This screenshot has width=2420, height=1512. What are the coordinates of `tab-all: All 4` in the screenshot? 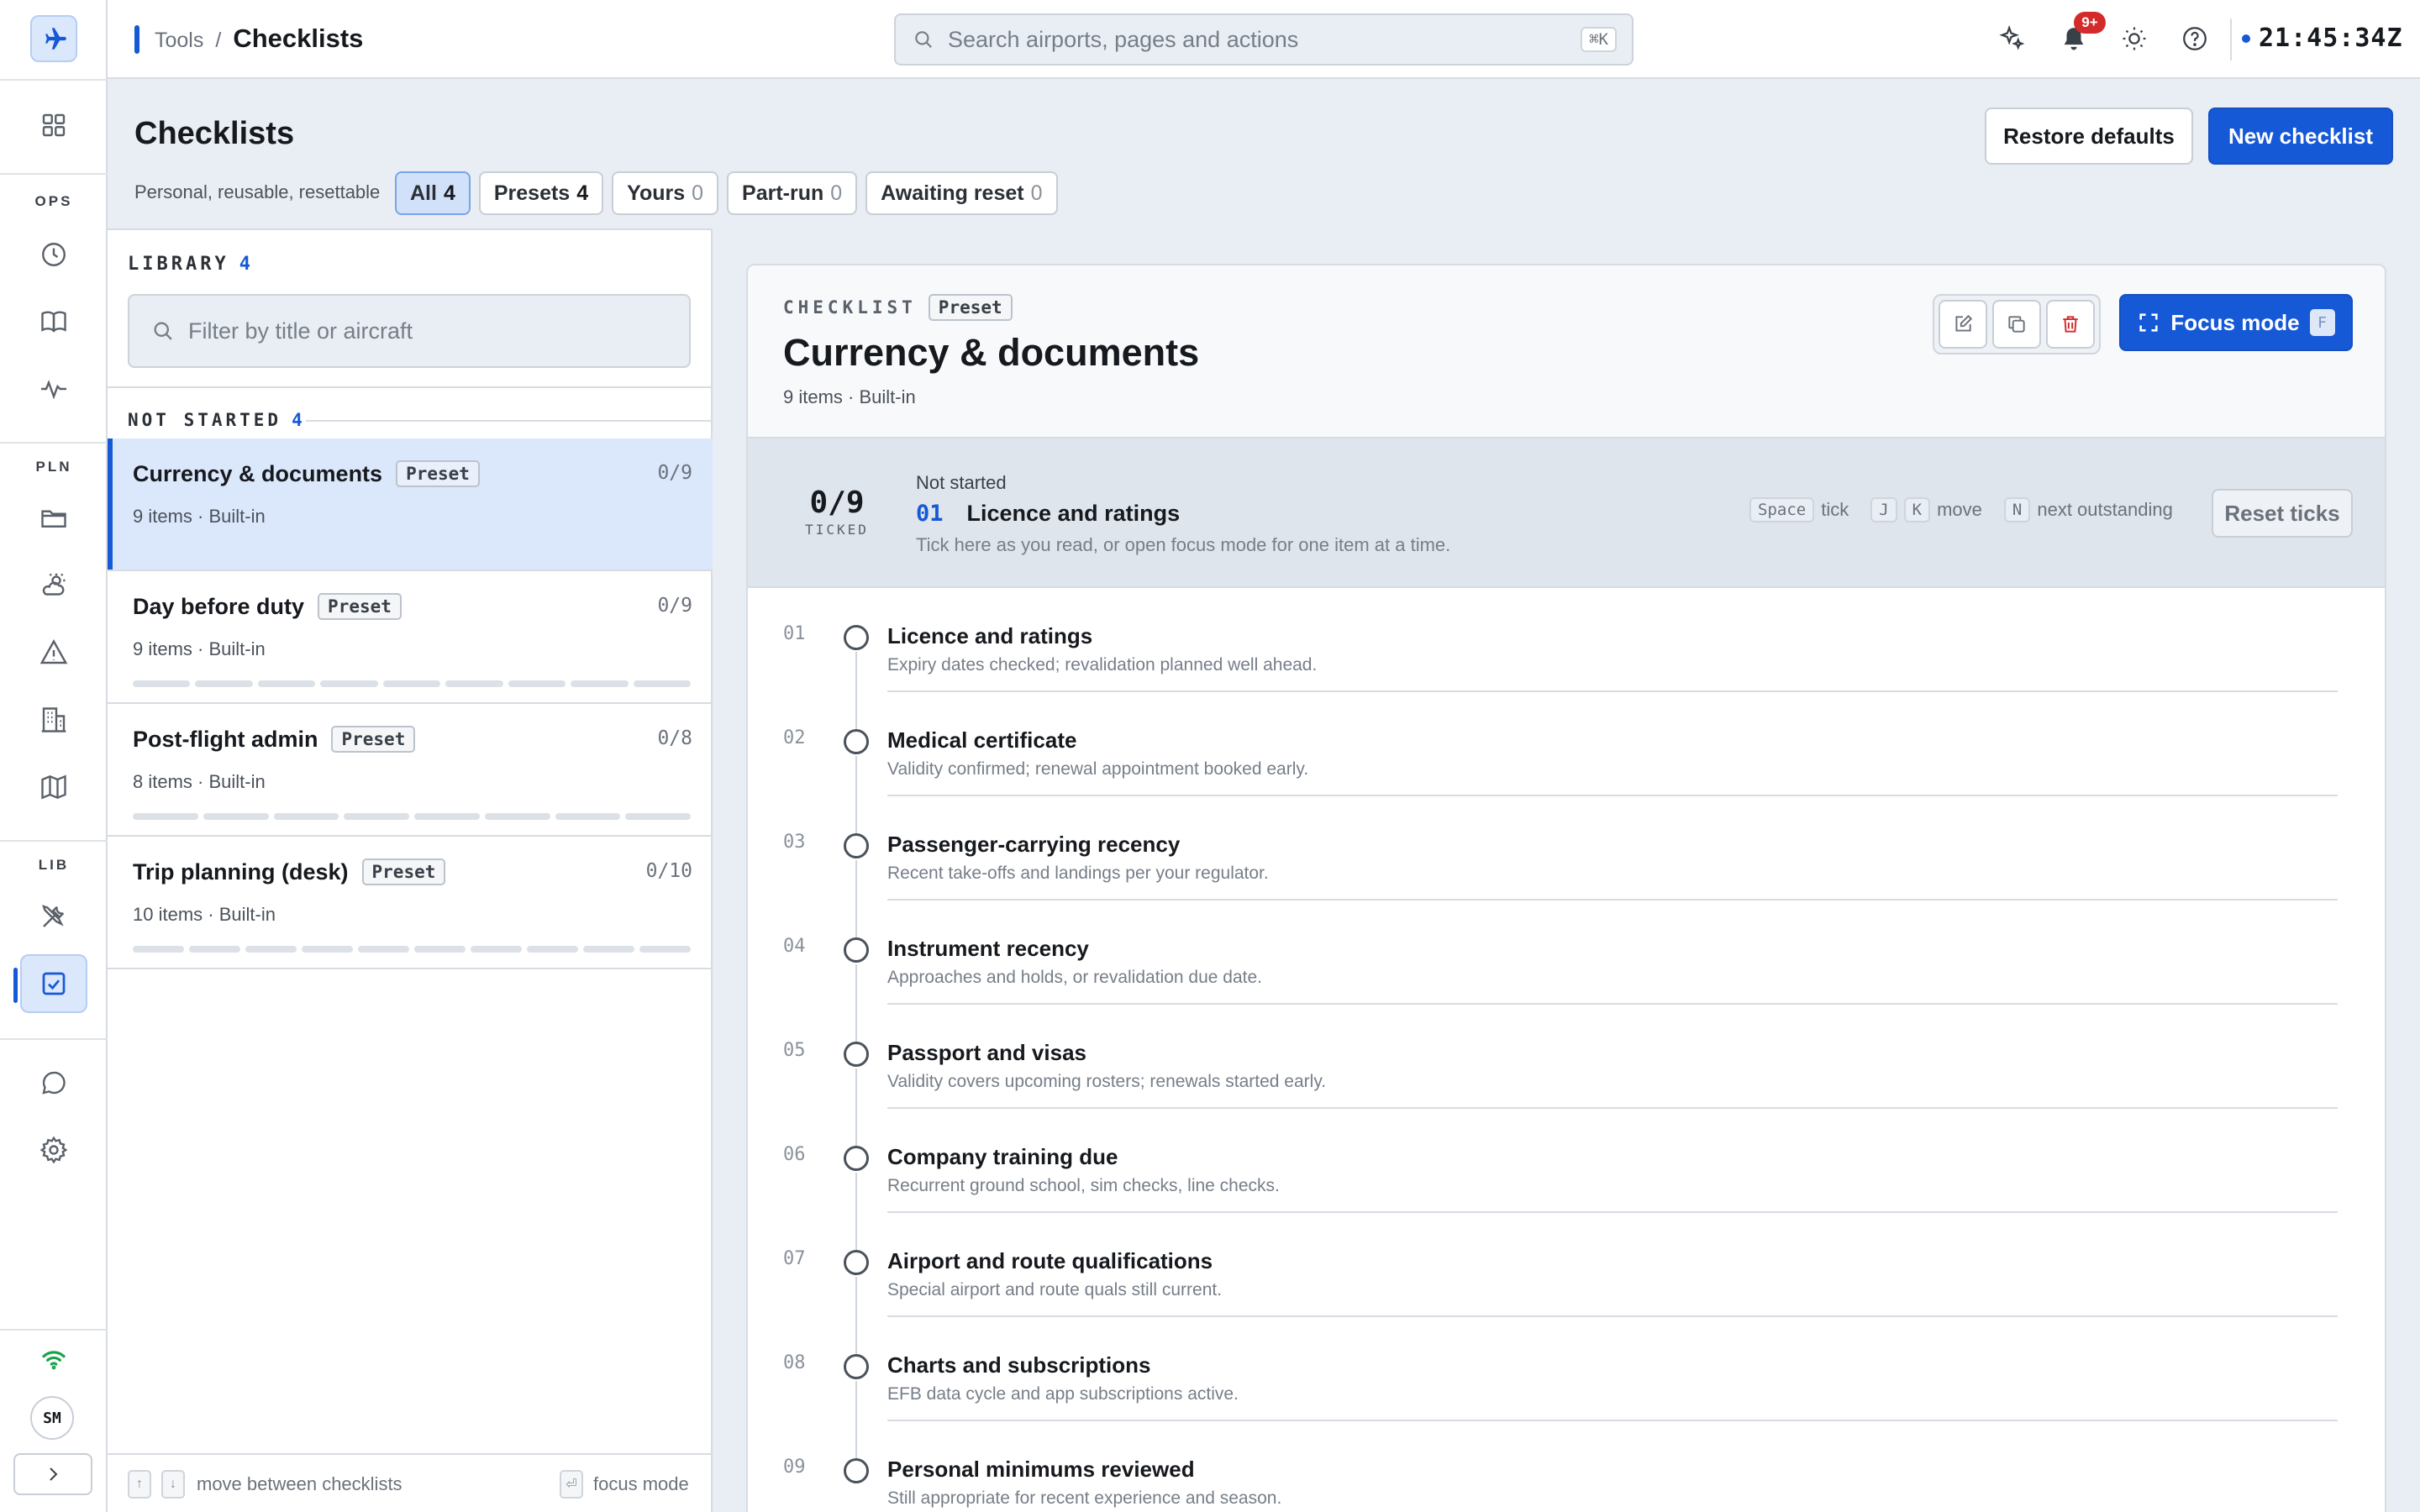 It's located at (433, 193).